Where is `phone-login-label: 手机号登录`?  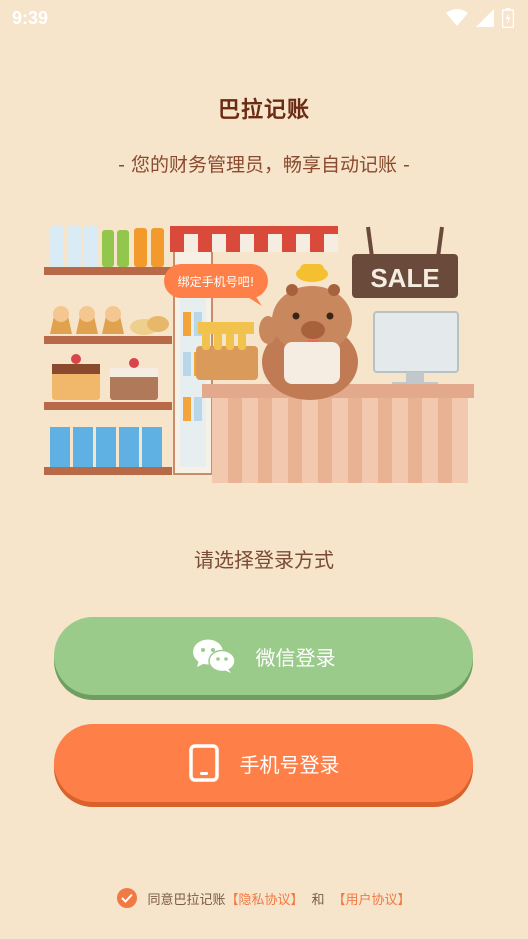 phone-login-label: 手机号登录 is located at coordinates (289, 764).